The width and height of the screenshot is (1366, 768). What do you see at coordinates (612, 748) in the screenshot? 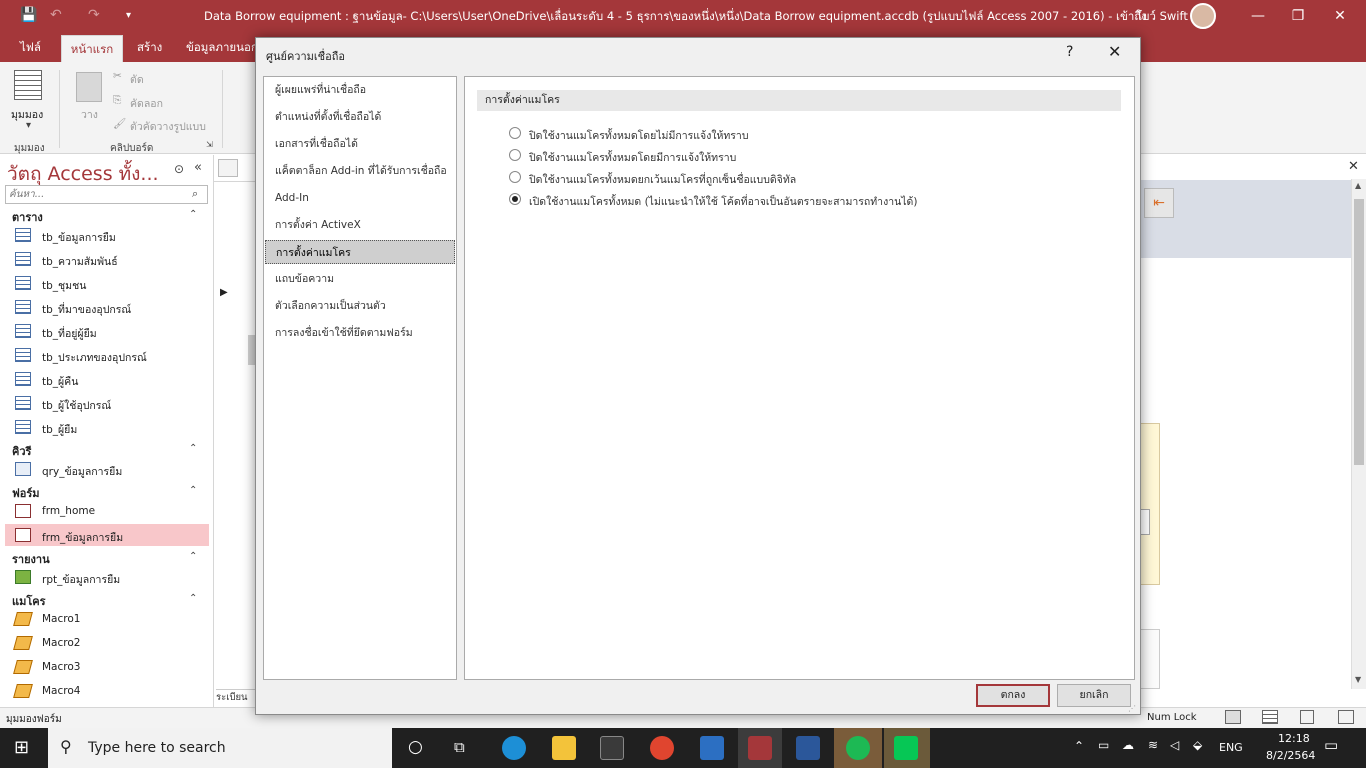
I see `store-icon` at bounding box center [612, 748].